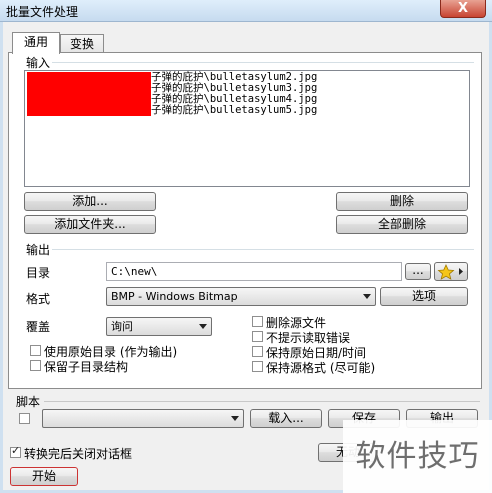 The height and width of the screenshot is (493, 492). What do you see at coordinates (42, 12) in the screenshot?
I see `window-title: 批量文件处理` at bounding box center [42, 12].